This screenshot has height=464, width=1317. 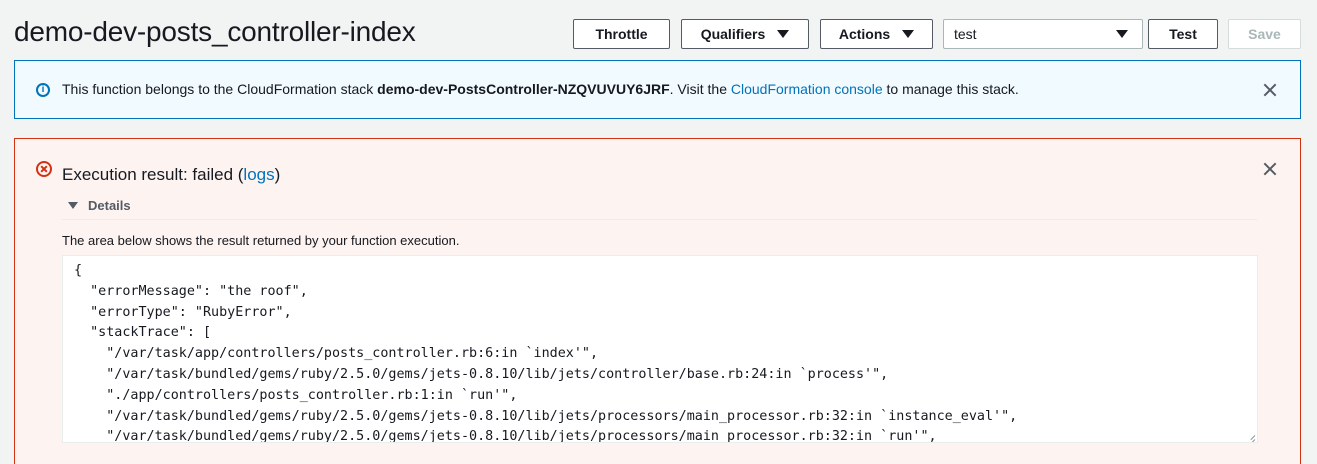 What do you see at coordinates (807, 89) in the screenshot?
I see `cloudformation-console-link: CloudFormation console` at bounding box center [807, 89].